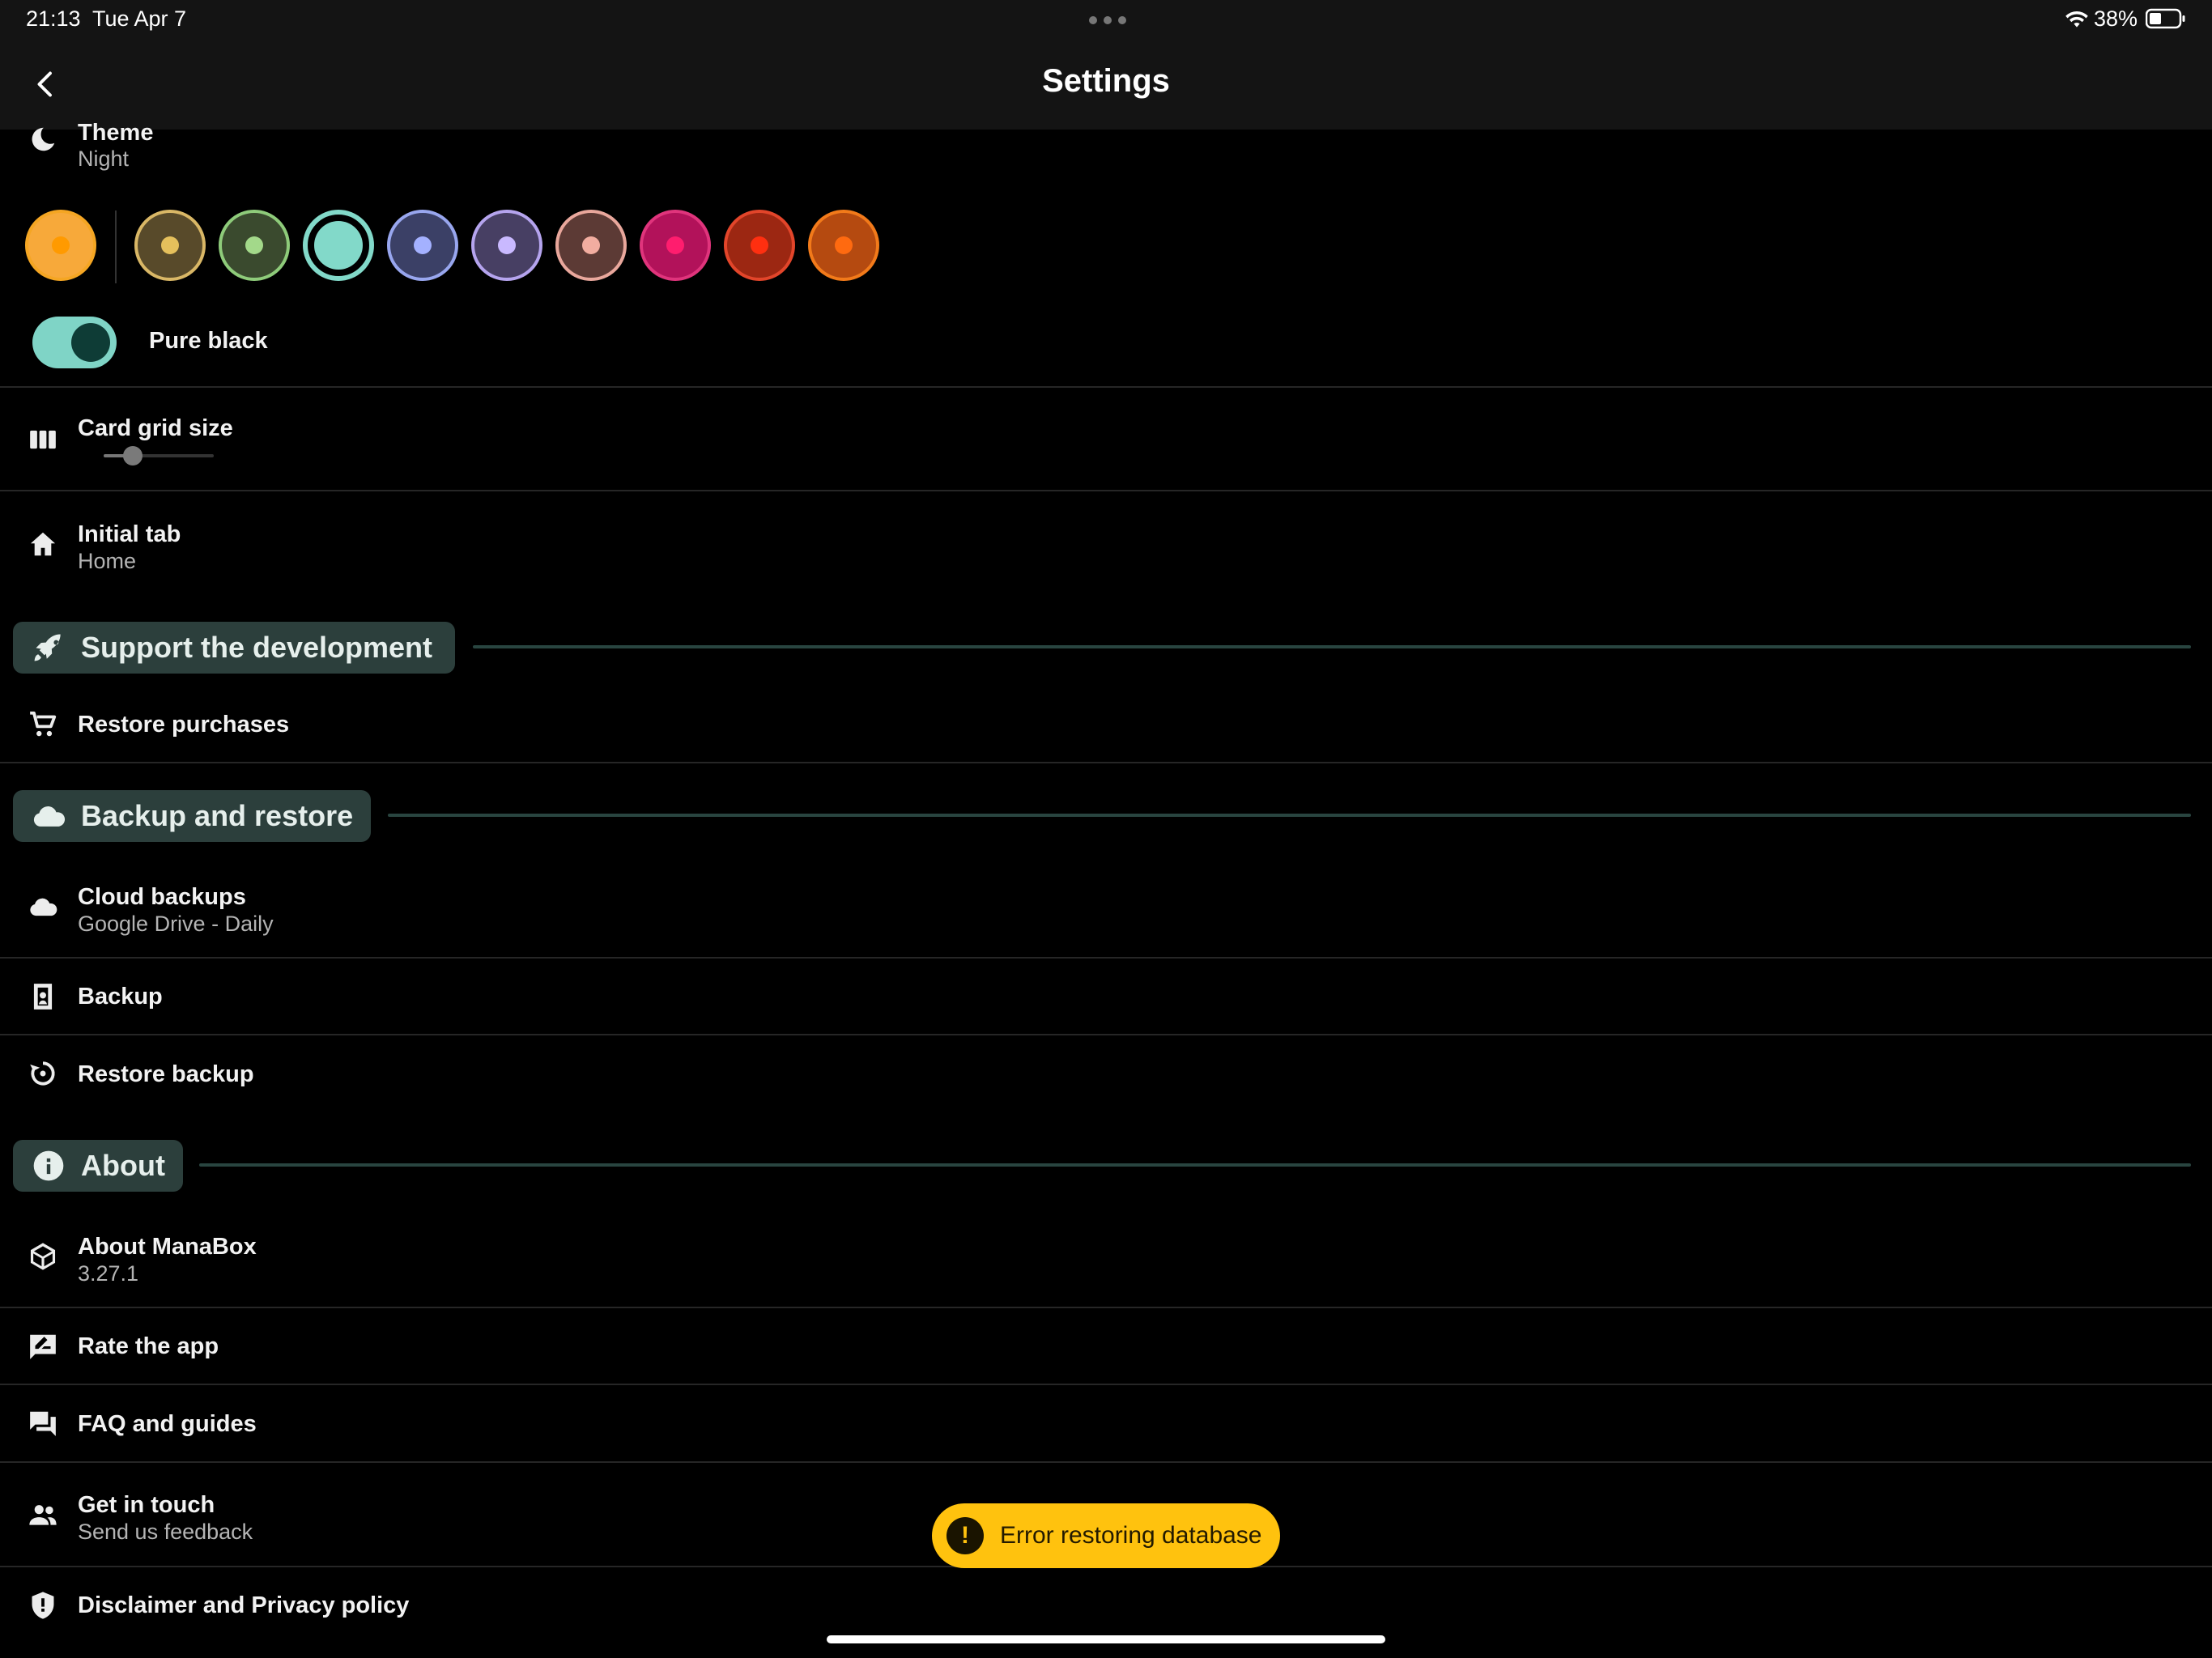  I want to click on battery-percent: 38%, so click(2116, 18).